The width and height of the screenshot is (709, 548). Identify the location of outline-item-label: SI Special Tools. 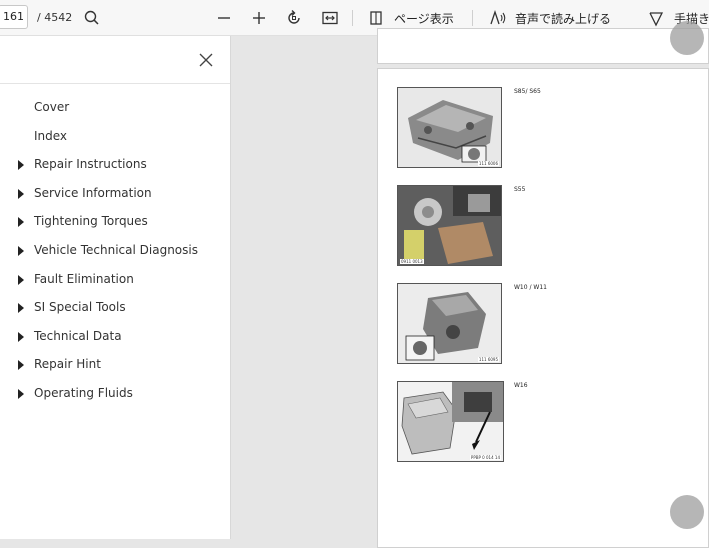
(80, 307).